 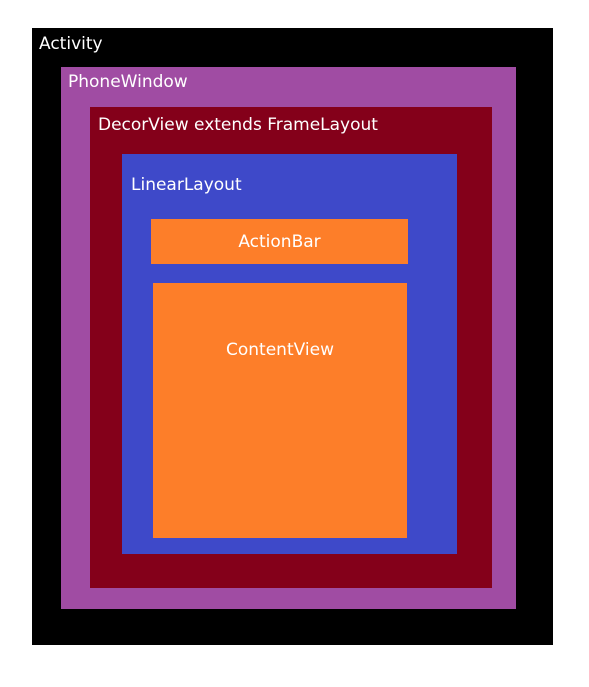 What do you see at coordinates (128, 82) in the screenshot?
I see `phone-window-label: PhoneWindow` at bounding box center [128, 82].